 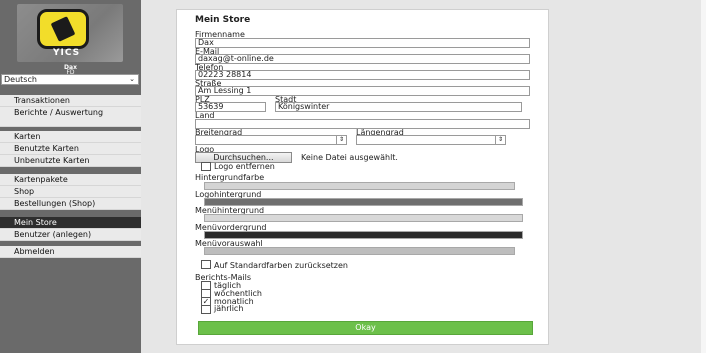 I want to click on store-logo: YICS, so click(x=70, y=33).